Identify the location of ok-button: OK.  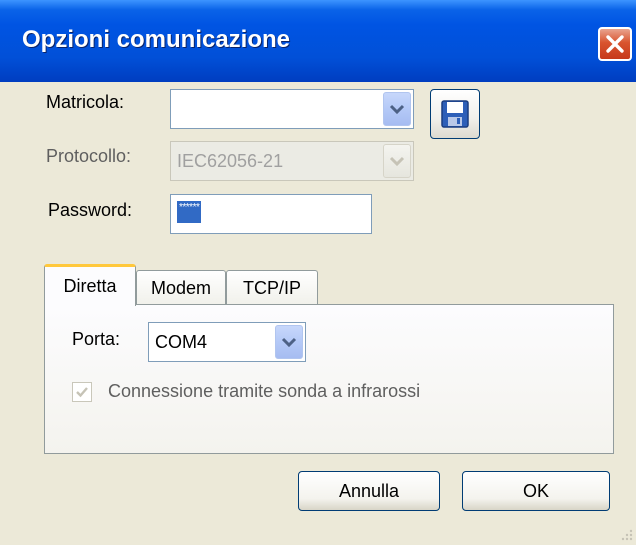
(536, 491).